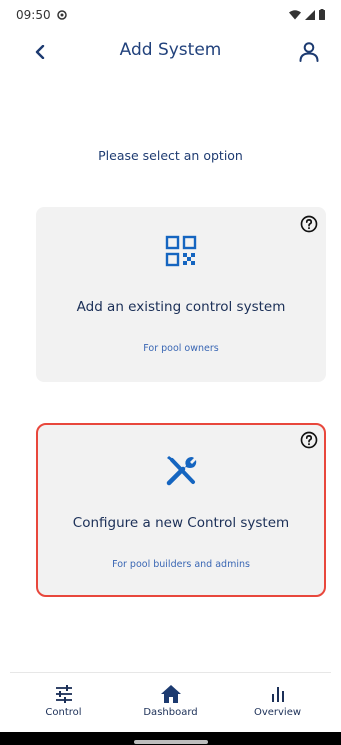  What do you see at coordinates (310, 14) in the screenshot?
I see `signal-icon` at bounding box center [310, 14].